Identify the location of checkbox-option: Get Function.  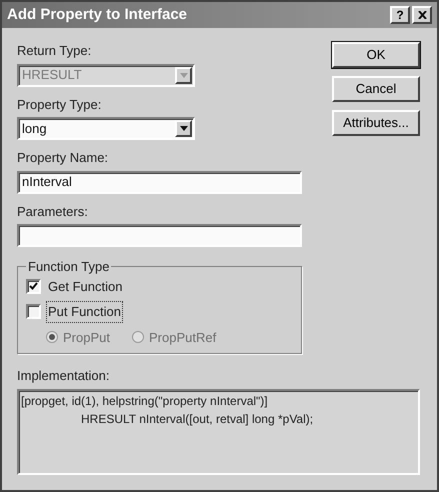
(159, 286).